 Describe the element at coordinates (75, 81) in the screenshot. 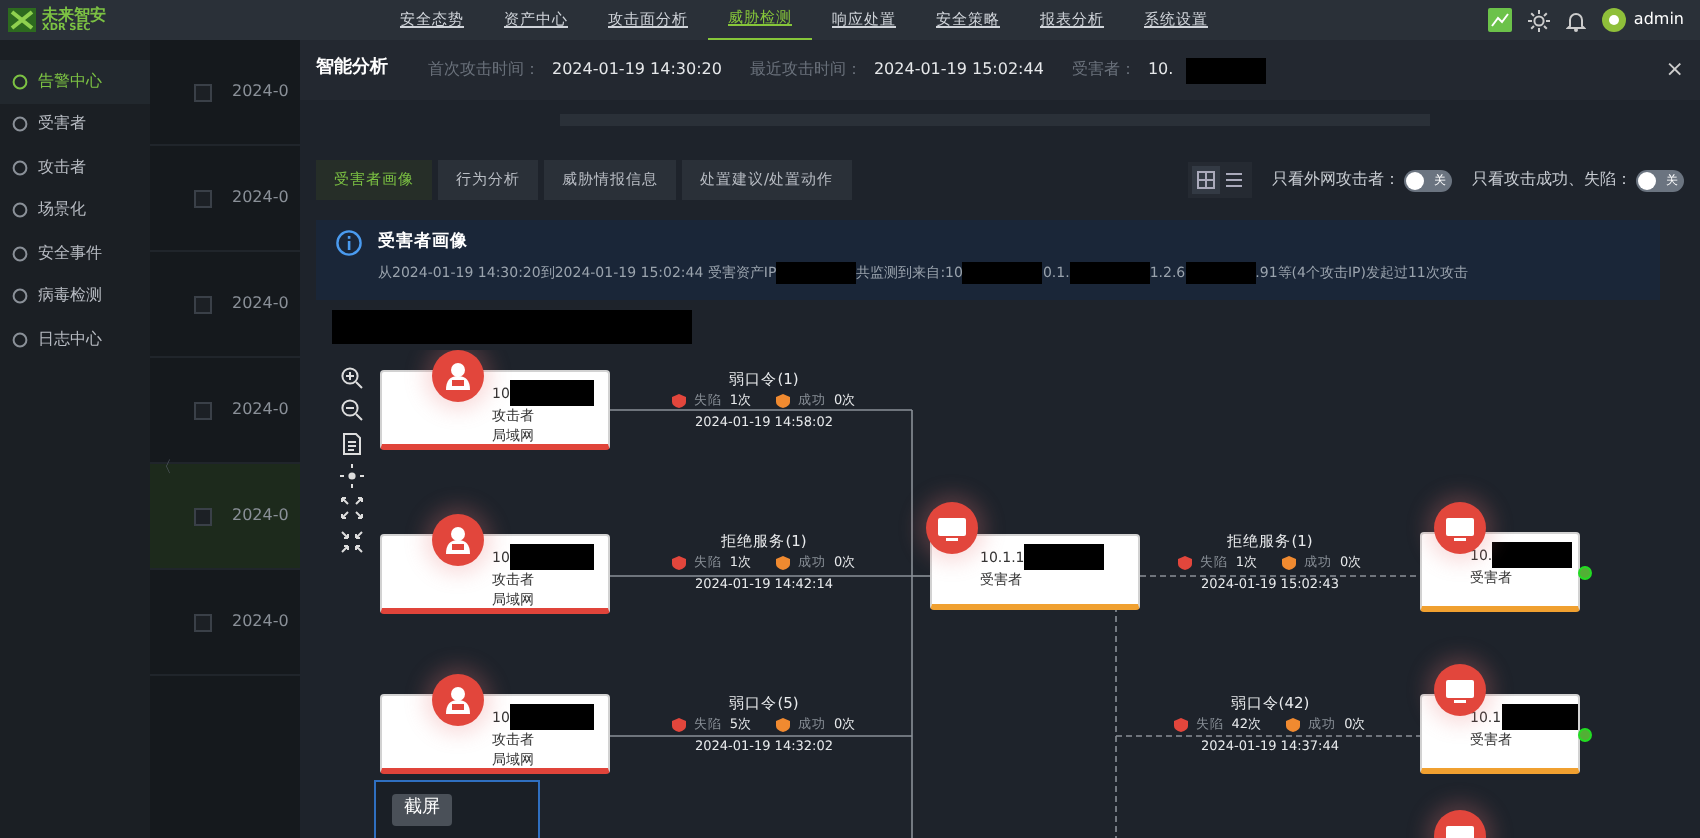

I see `sidebar-item: 告警中心` at that location.